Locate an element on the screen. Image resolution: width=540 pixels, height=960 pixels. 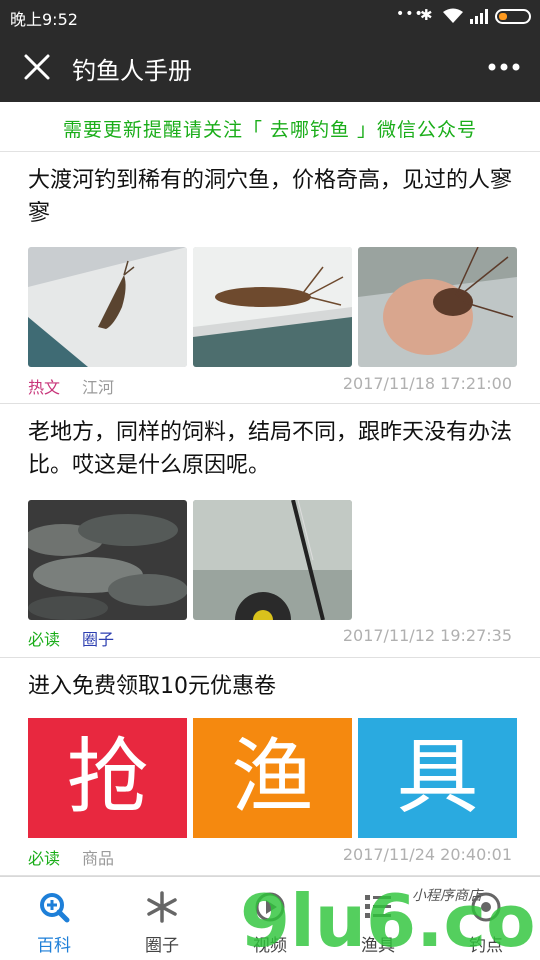
tab-video: 视频 is located at coordinates (270, 918).